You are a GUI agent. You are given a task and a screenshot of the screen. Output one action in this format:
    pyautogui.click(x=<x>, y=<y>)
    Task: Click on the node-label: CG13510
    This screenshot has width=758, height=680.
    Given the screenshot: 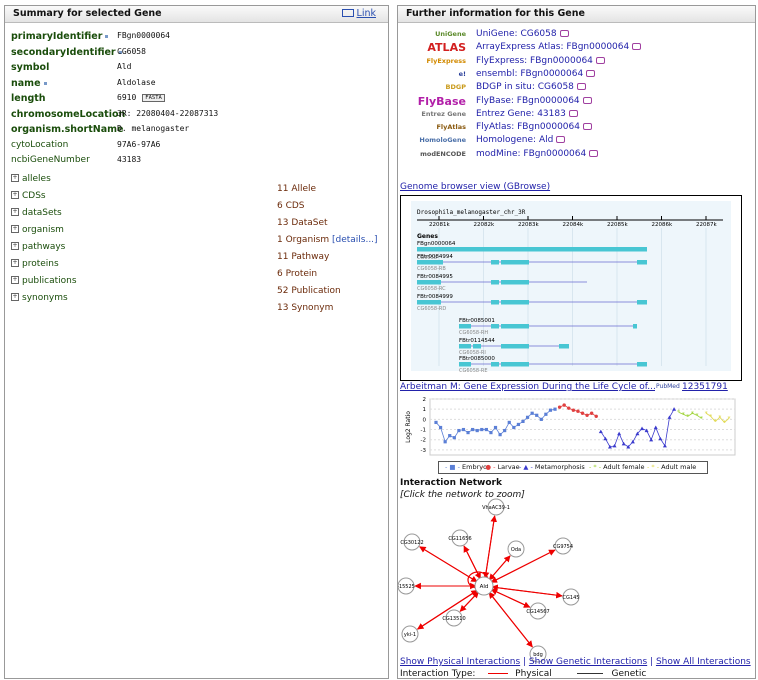 What is the action you would take?
    pyautogui.click(x=453, y=619)
    